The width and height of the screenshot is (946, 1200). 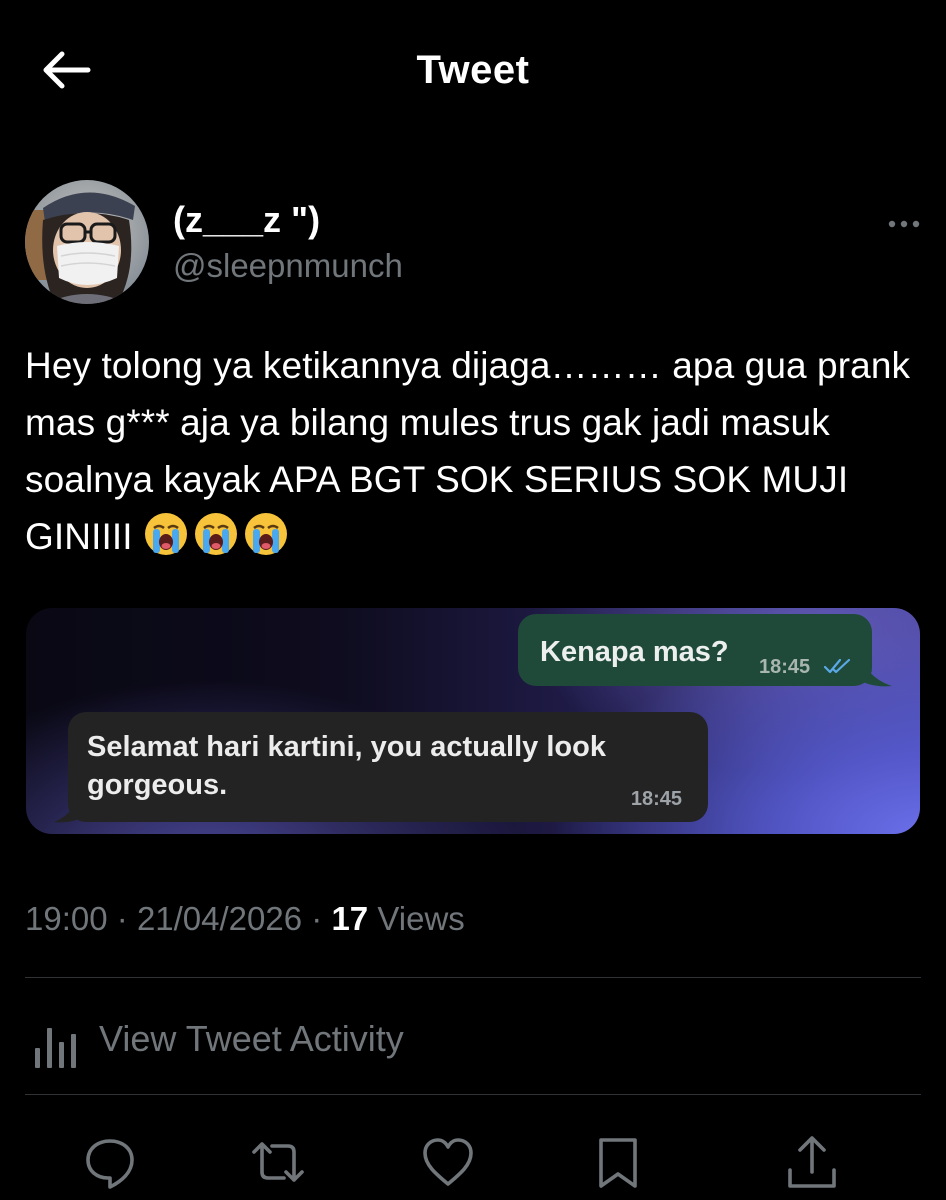 I want to click on divider, so click(x=473, y=977).